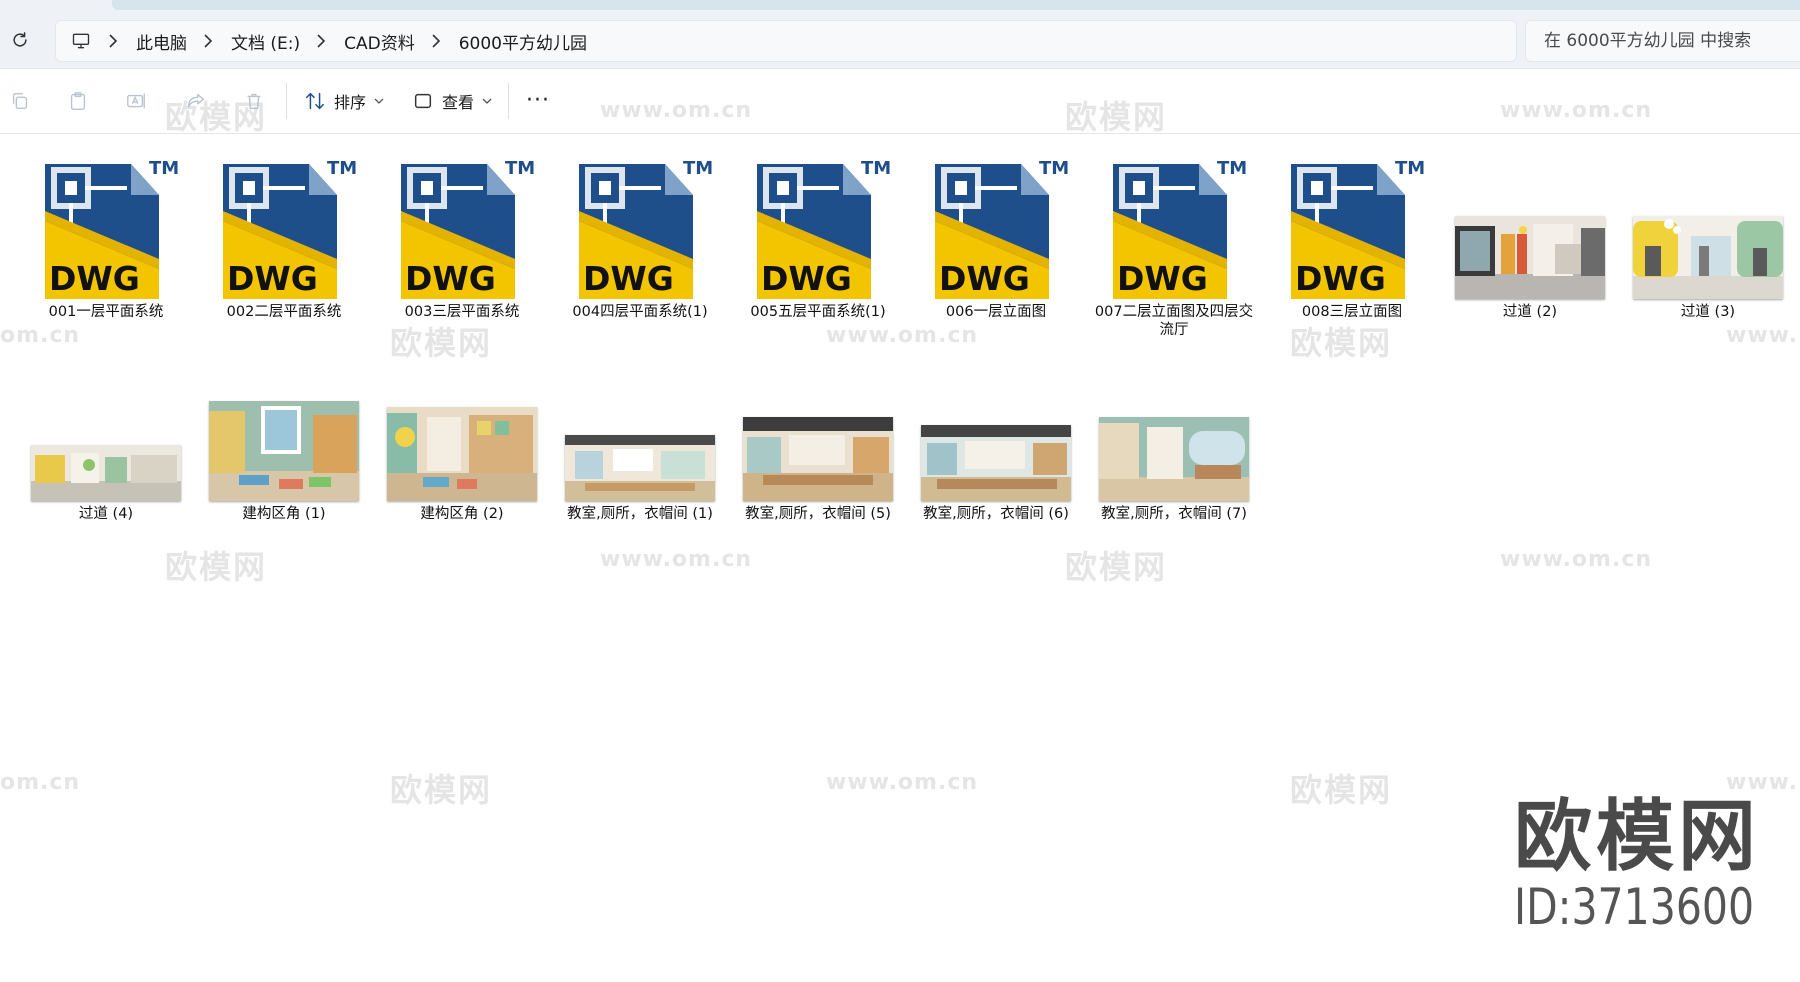  Describe the element at coordinates (458, 102) in the screenshot. I see `view-label: 查看` at that location.